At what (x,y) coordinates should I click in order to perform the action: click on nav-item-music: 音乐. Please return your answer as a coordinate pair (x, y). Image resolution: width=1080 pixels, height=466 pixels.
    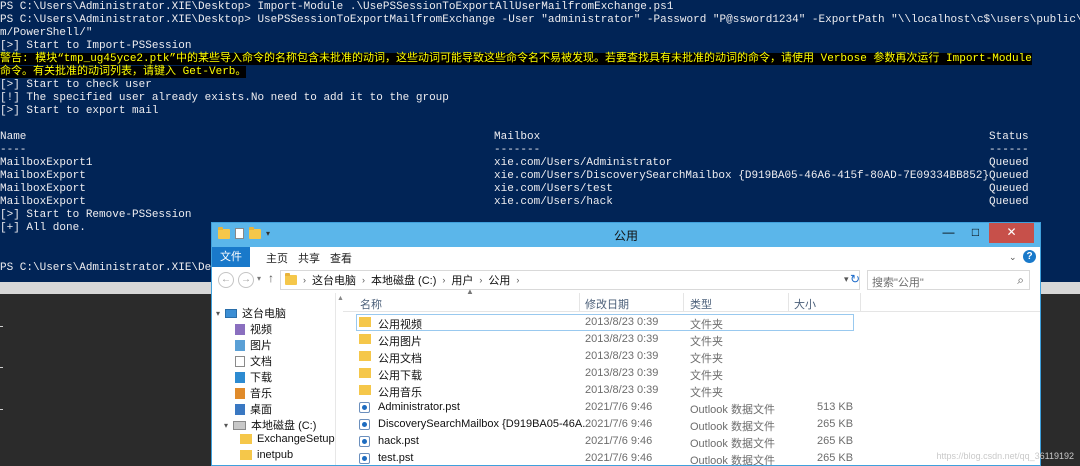
    Looking at the image, I should click on (253, 393).